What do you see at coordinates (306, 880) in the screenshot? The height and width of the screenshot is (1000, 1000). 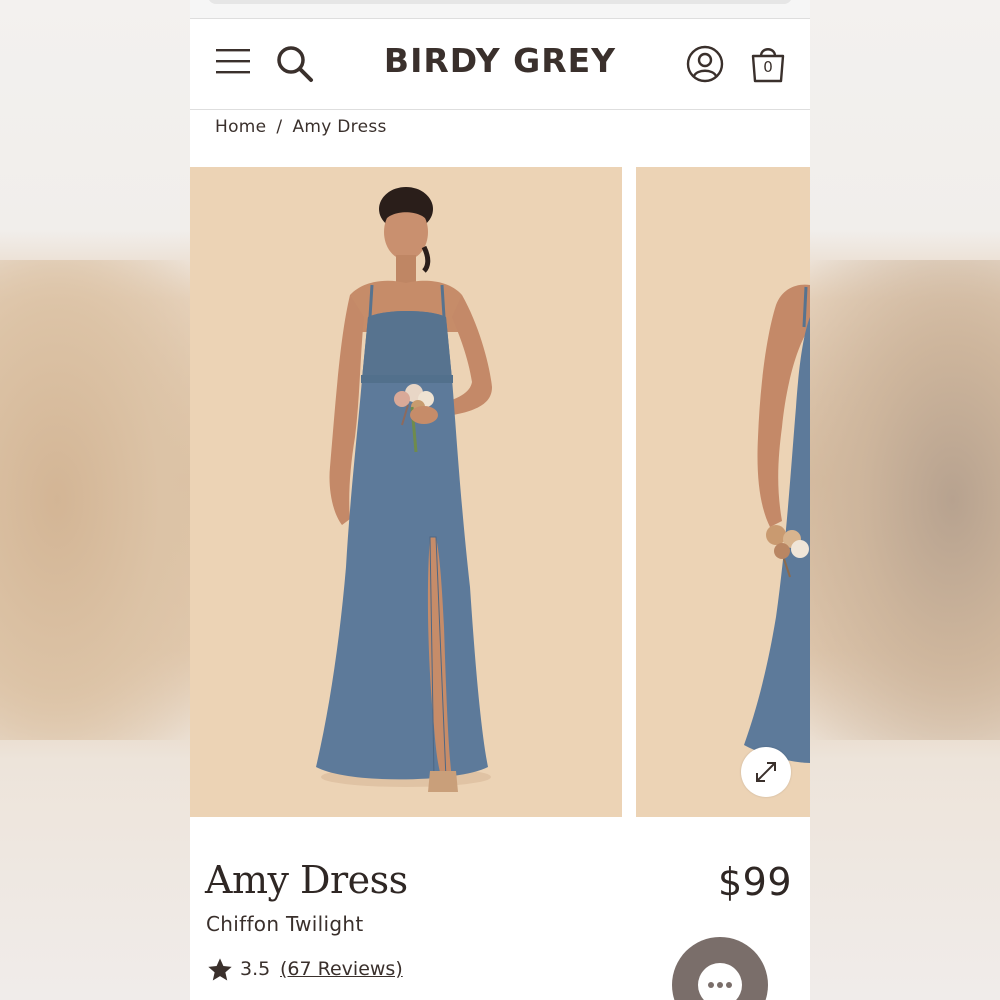 I see `product-title: Amy Dress` at bounding box center [306, 880].